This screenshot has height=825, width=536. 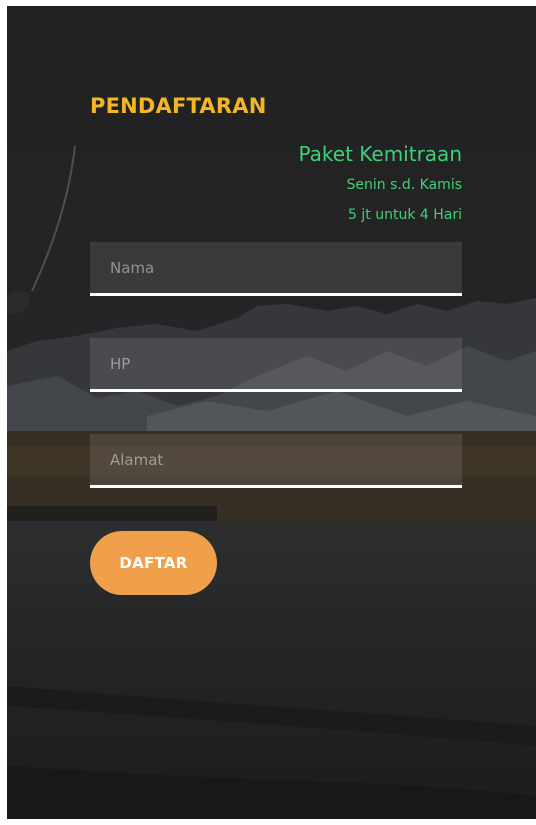 What do you see at coordinates (276, 461) in the screenshot?
I see `address-input` at bounding box center [276, 461].